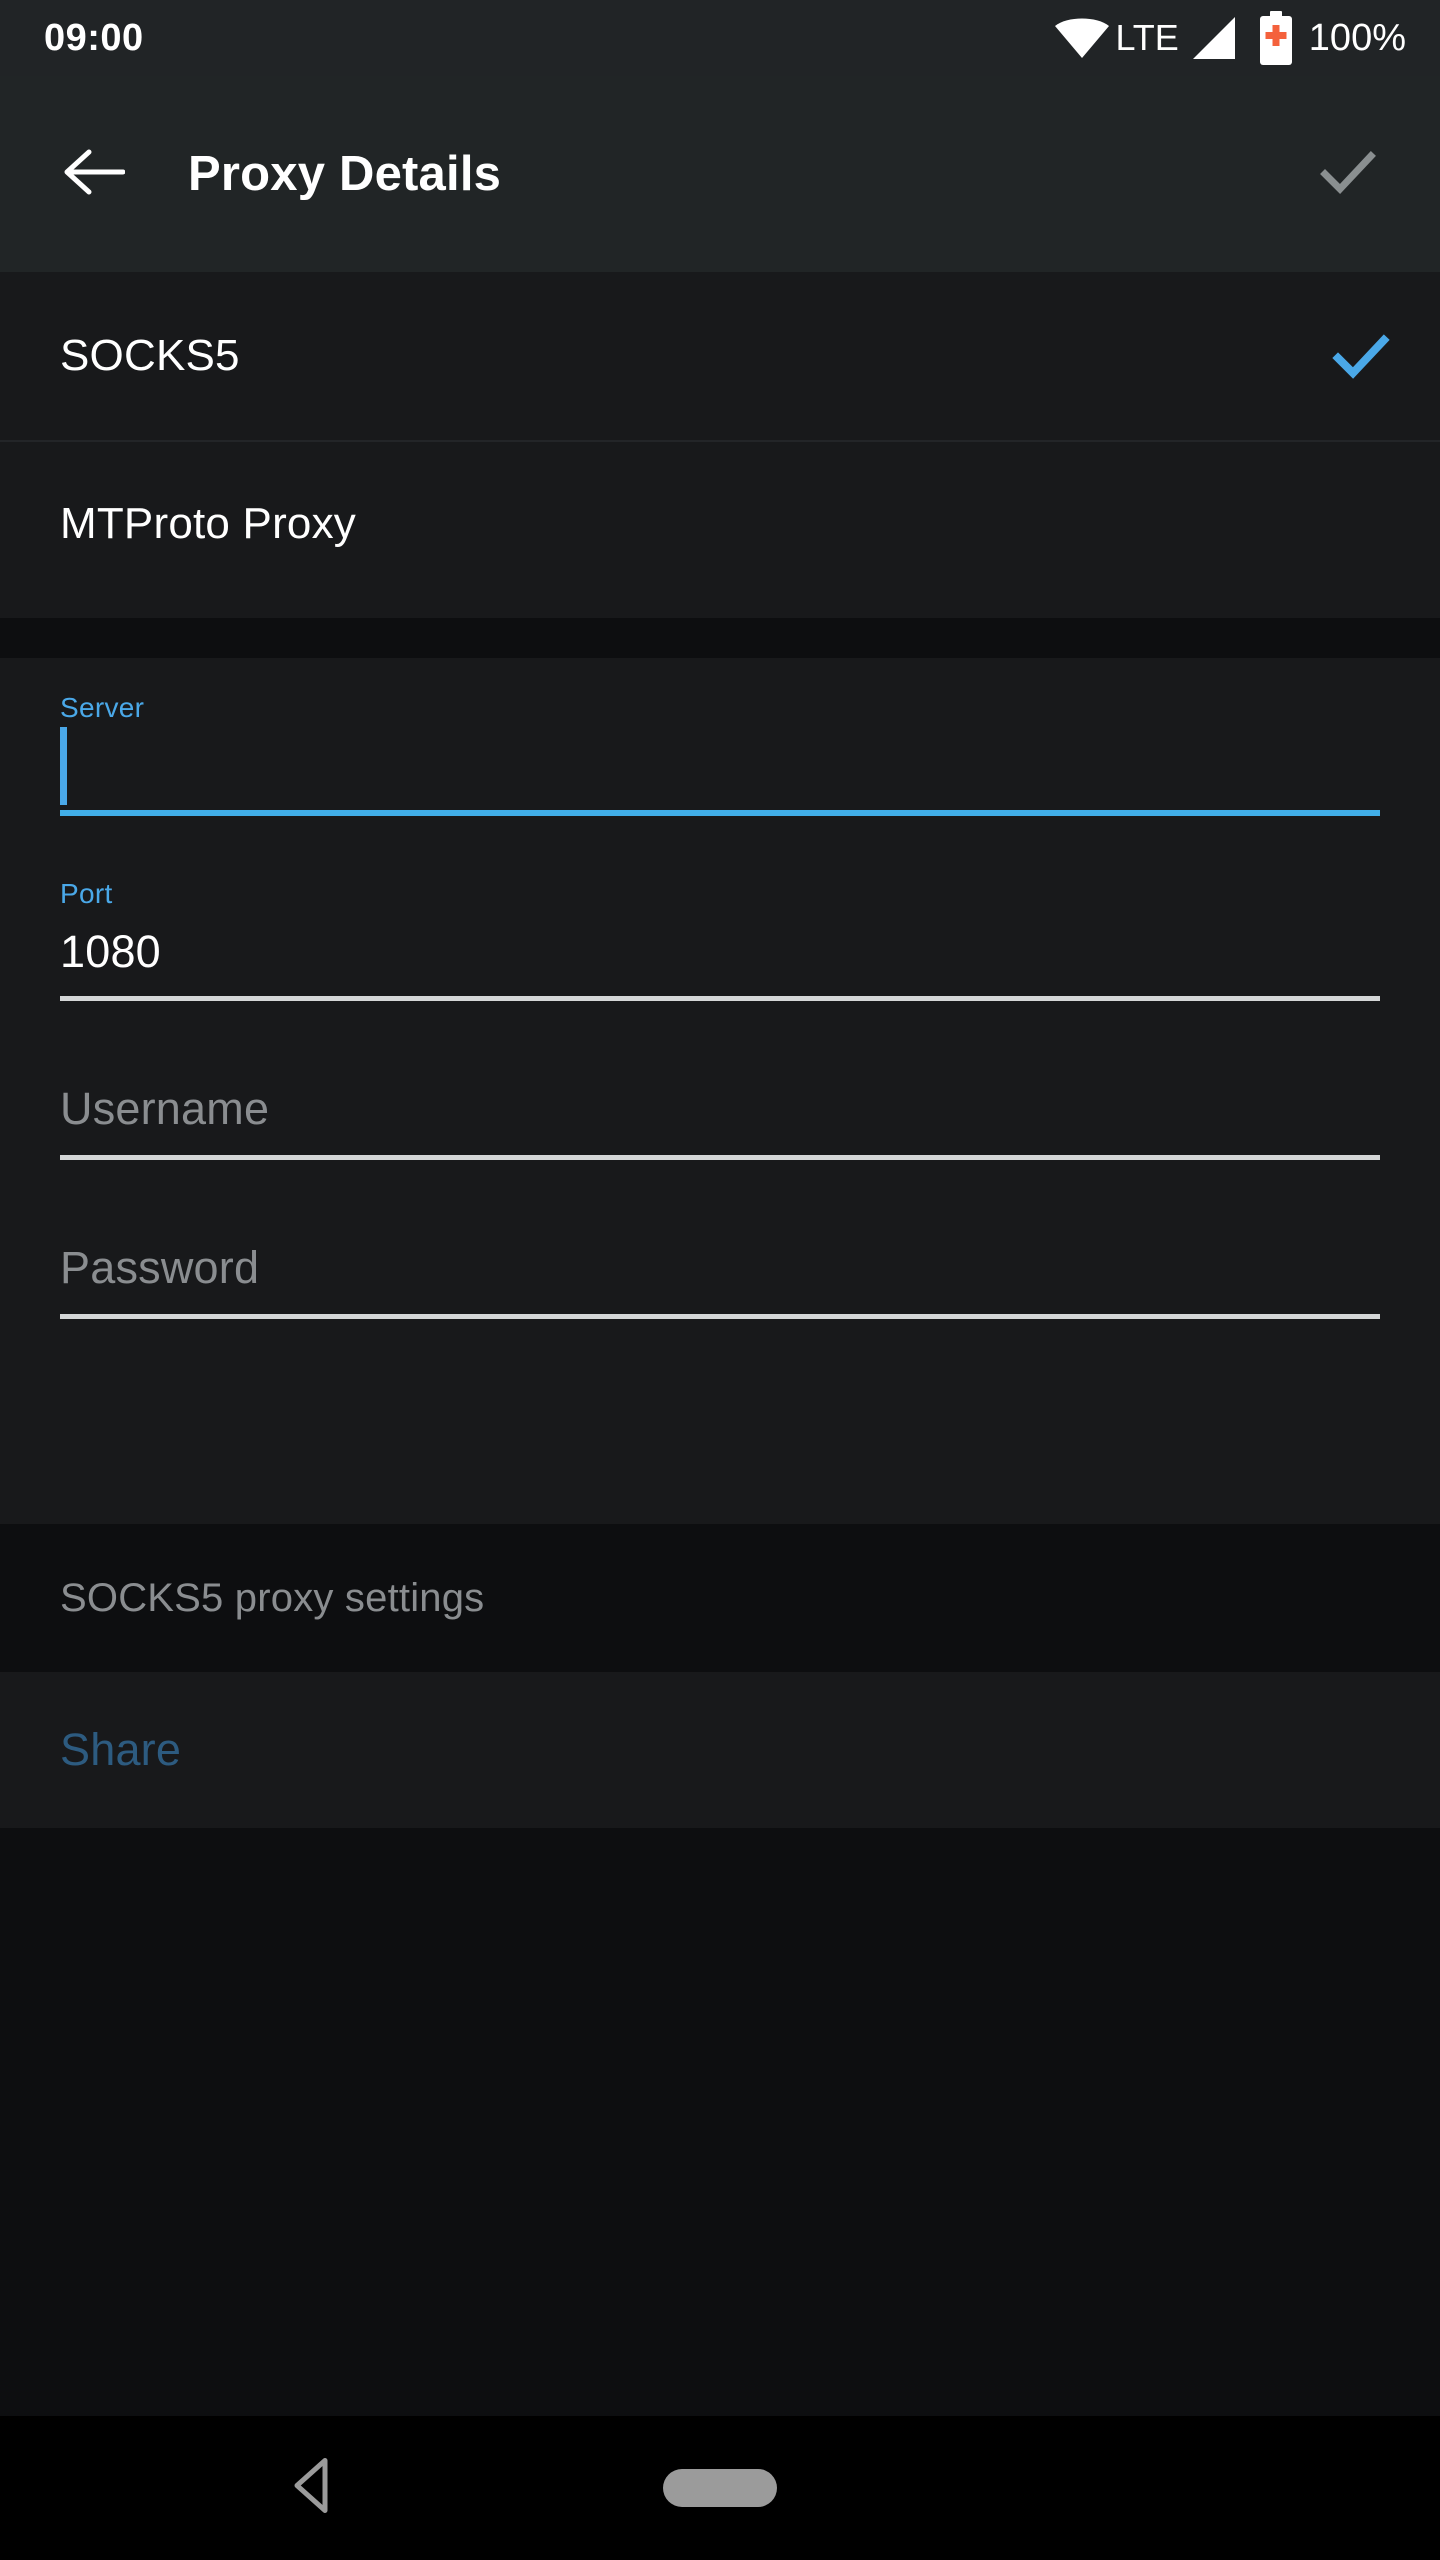 The width and height of the screenshot is (1440, 2560). Describe the element at coordinates (102, 707) in the screenshot. I see `server-field-label: Server` at that location.